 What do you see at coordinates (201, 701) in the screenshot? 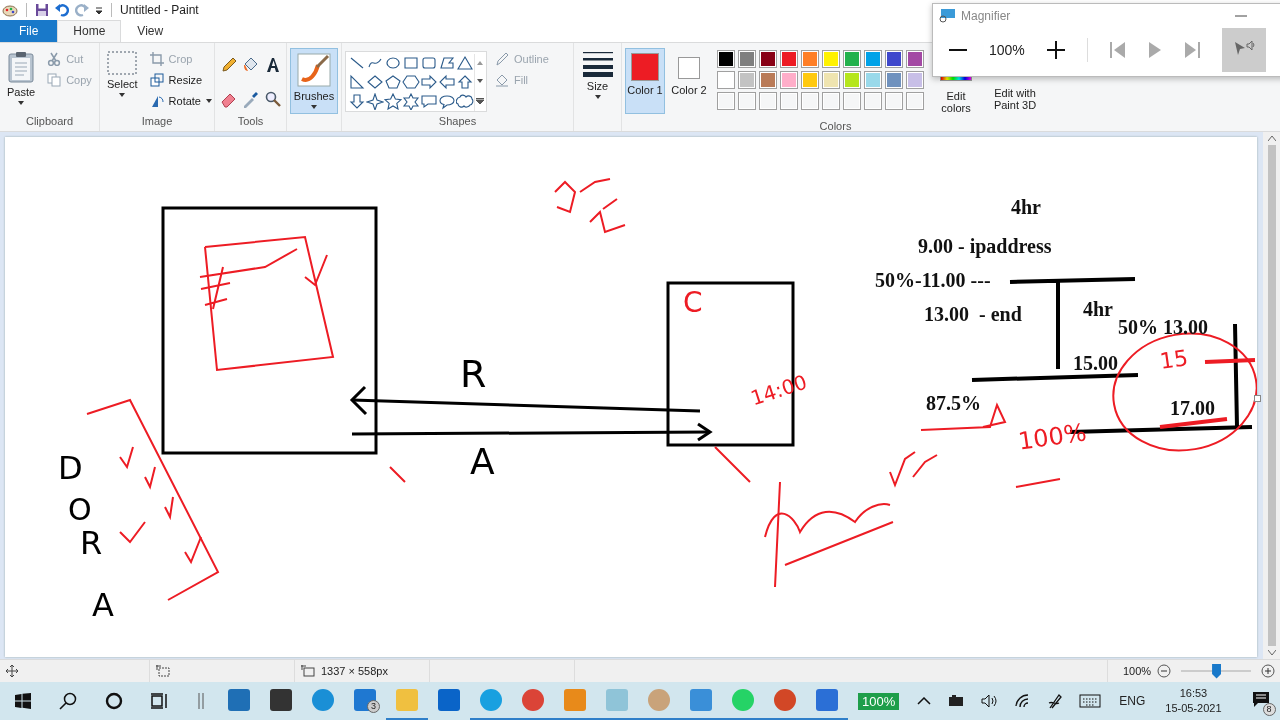
I see `handle-icon` at bounding box center [201, 701].